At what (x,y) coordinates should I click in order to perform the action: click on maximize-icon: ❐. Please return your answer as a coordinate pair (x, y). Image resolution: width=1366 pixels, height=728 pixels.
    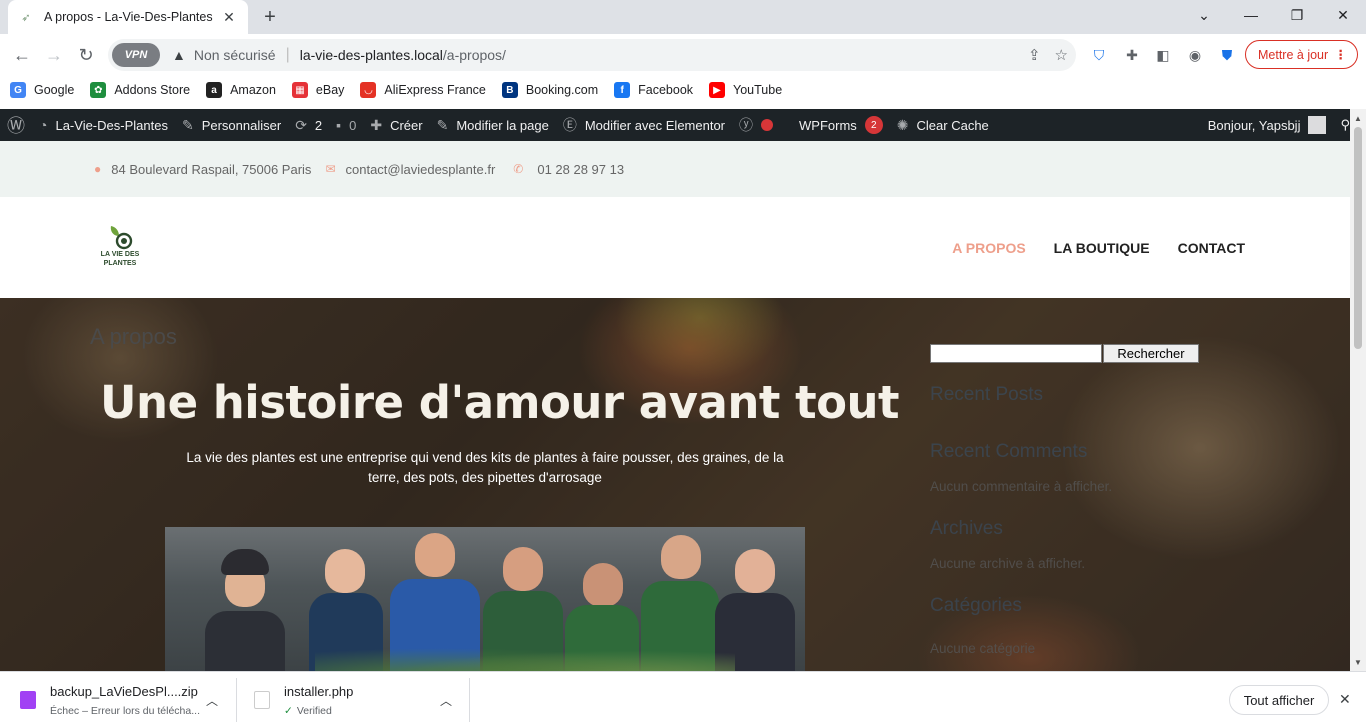
    Looking at the image, I should click on (1297, 15).